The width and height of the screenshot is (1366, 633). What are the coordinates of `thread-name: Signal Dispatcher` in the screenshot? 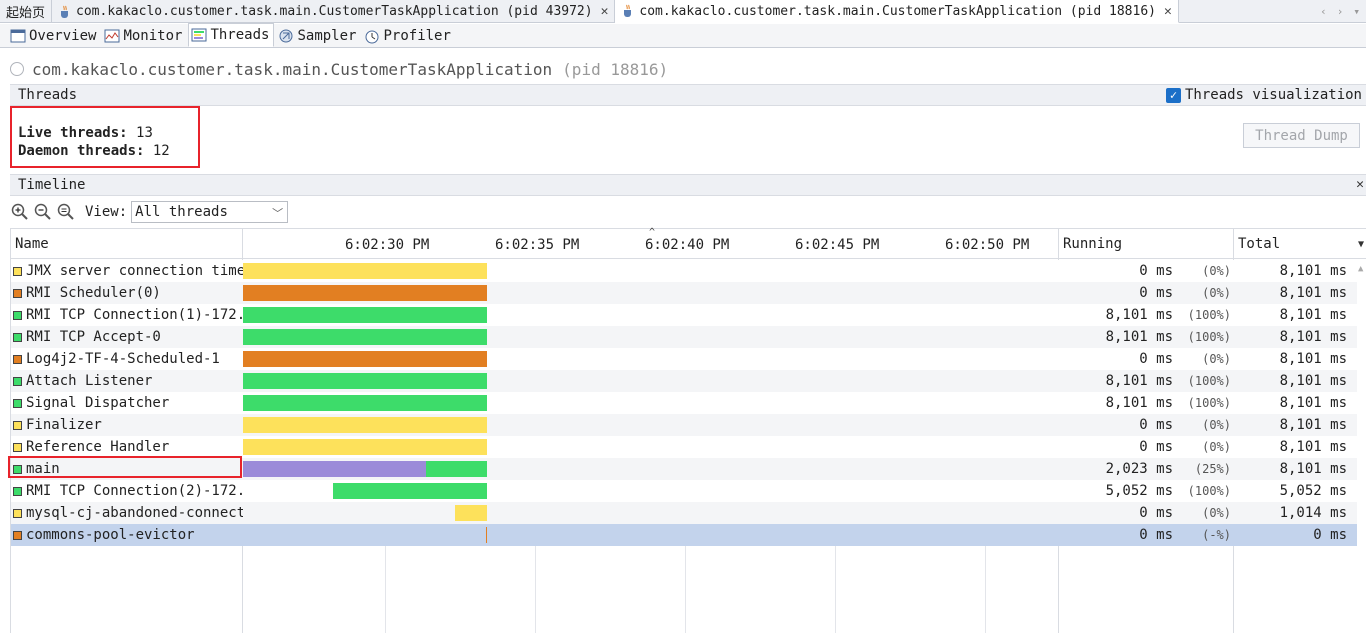 It's located at (98, 403).